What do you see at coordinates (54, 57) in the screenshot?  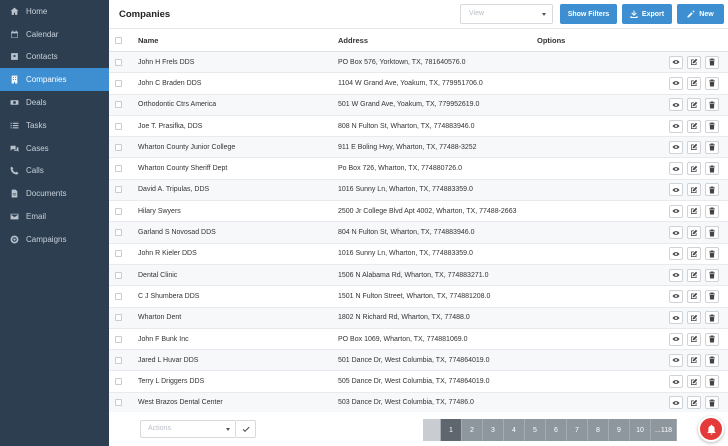 I see `sidebar-item-contacts: Contacts` at bounding box center [54, 57].